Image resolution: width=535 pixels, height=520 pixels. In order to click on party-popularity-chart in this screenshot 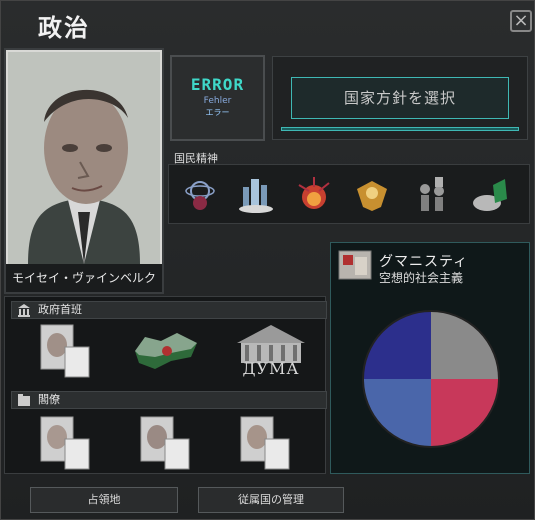, I will do `click(431, 379)`.